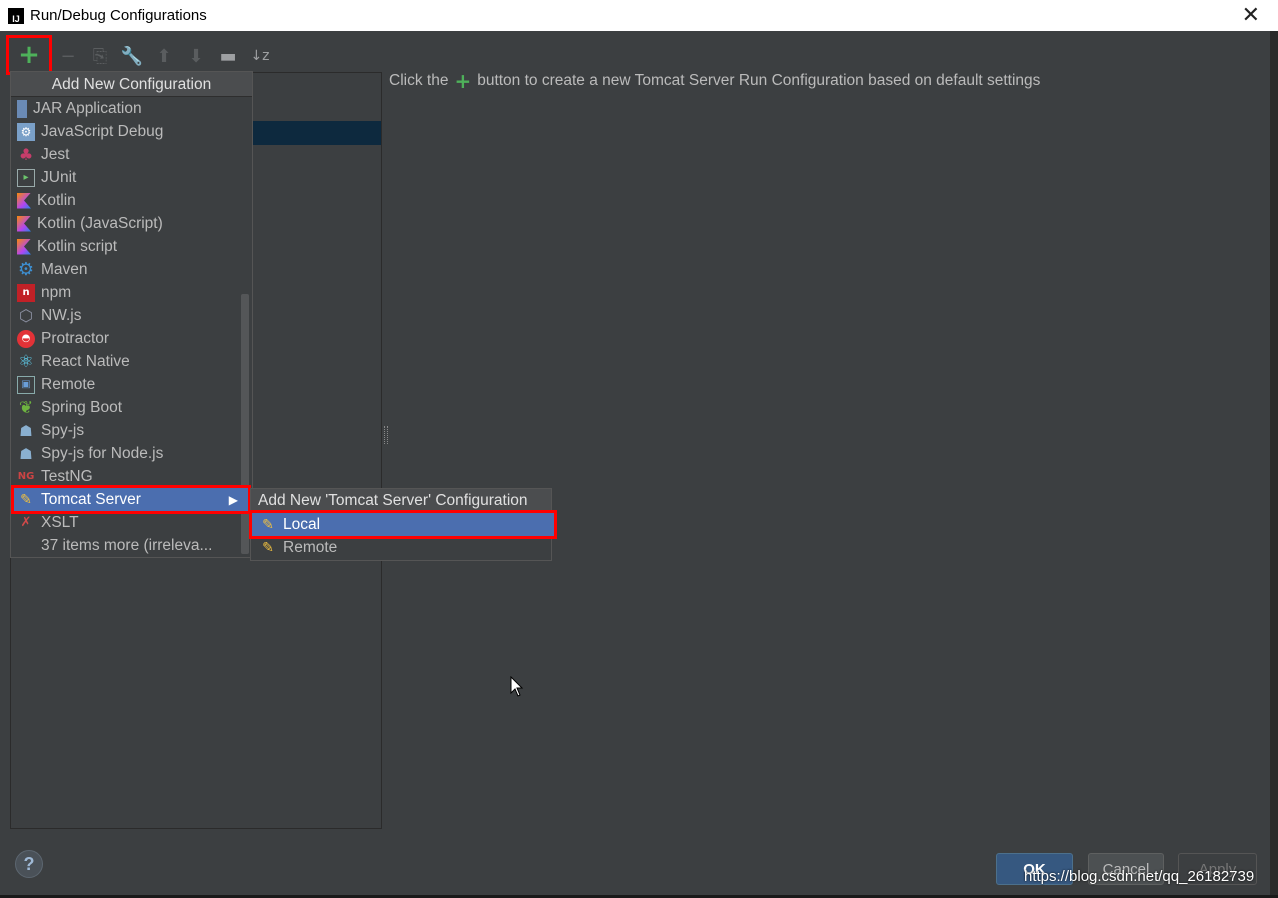 Image resolution: width=1278 pixels, height=898 pixels. What do you see at coordinates (26, 430) in the screenshot?
I see `spyjs-icon: ☗` at bounding box center [26, 430].